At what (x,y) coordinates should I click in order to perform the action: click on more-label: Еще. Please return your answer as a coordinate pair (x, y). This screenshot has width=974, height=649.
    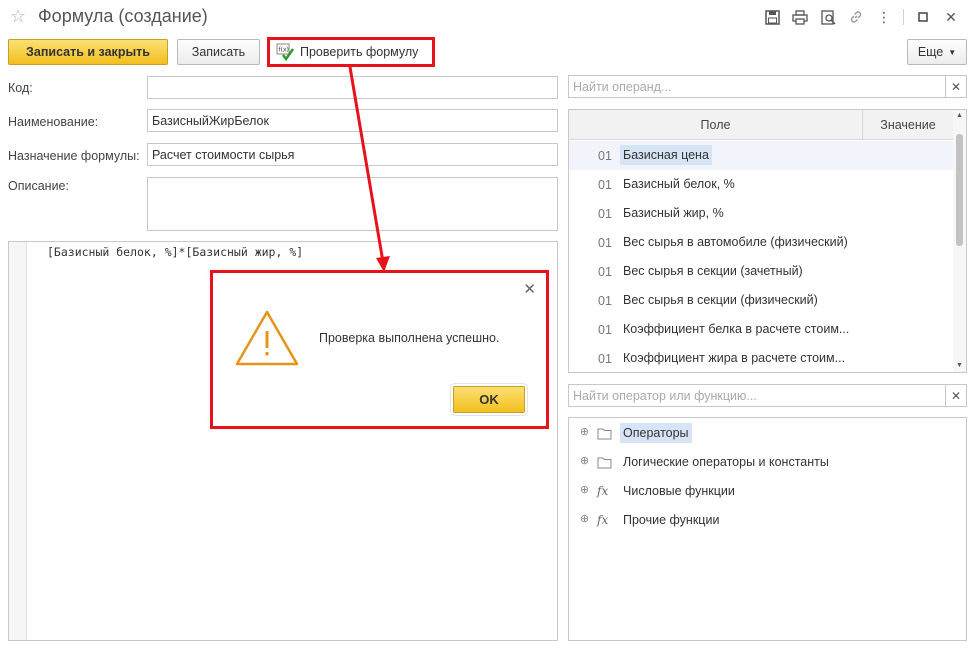
    Looking at the image, I should click on (930, 52).